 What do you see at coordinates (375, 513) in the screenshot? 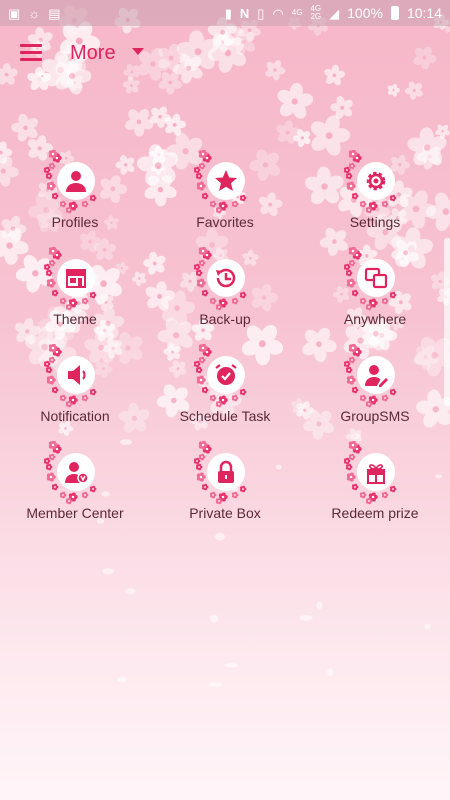
I see `tile-label: Redeem prize` at bounding box center [375, 513].